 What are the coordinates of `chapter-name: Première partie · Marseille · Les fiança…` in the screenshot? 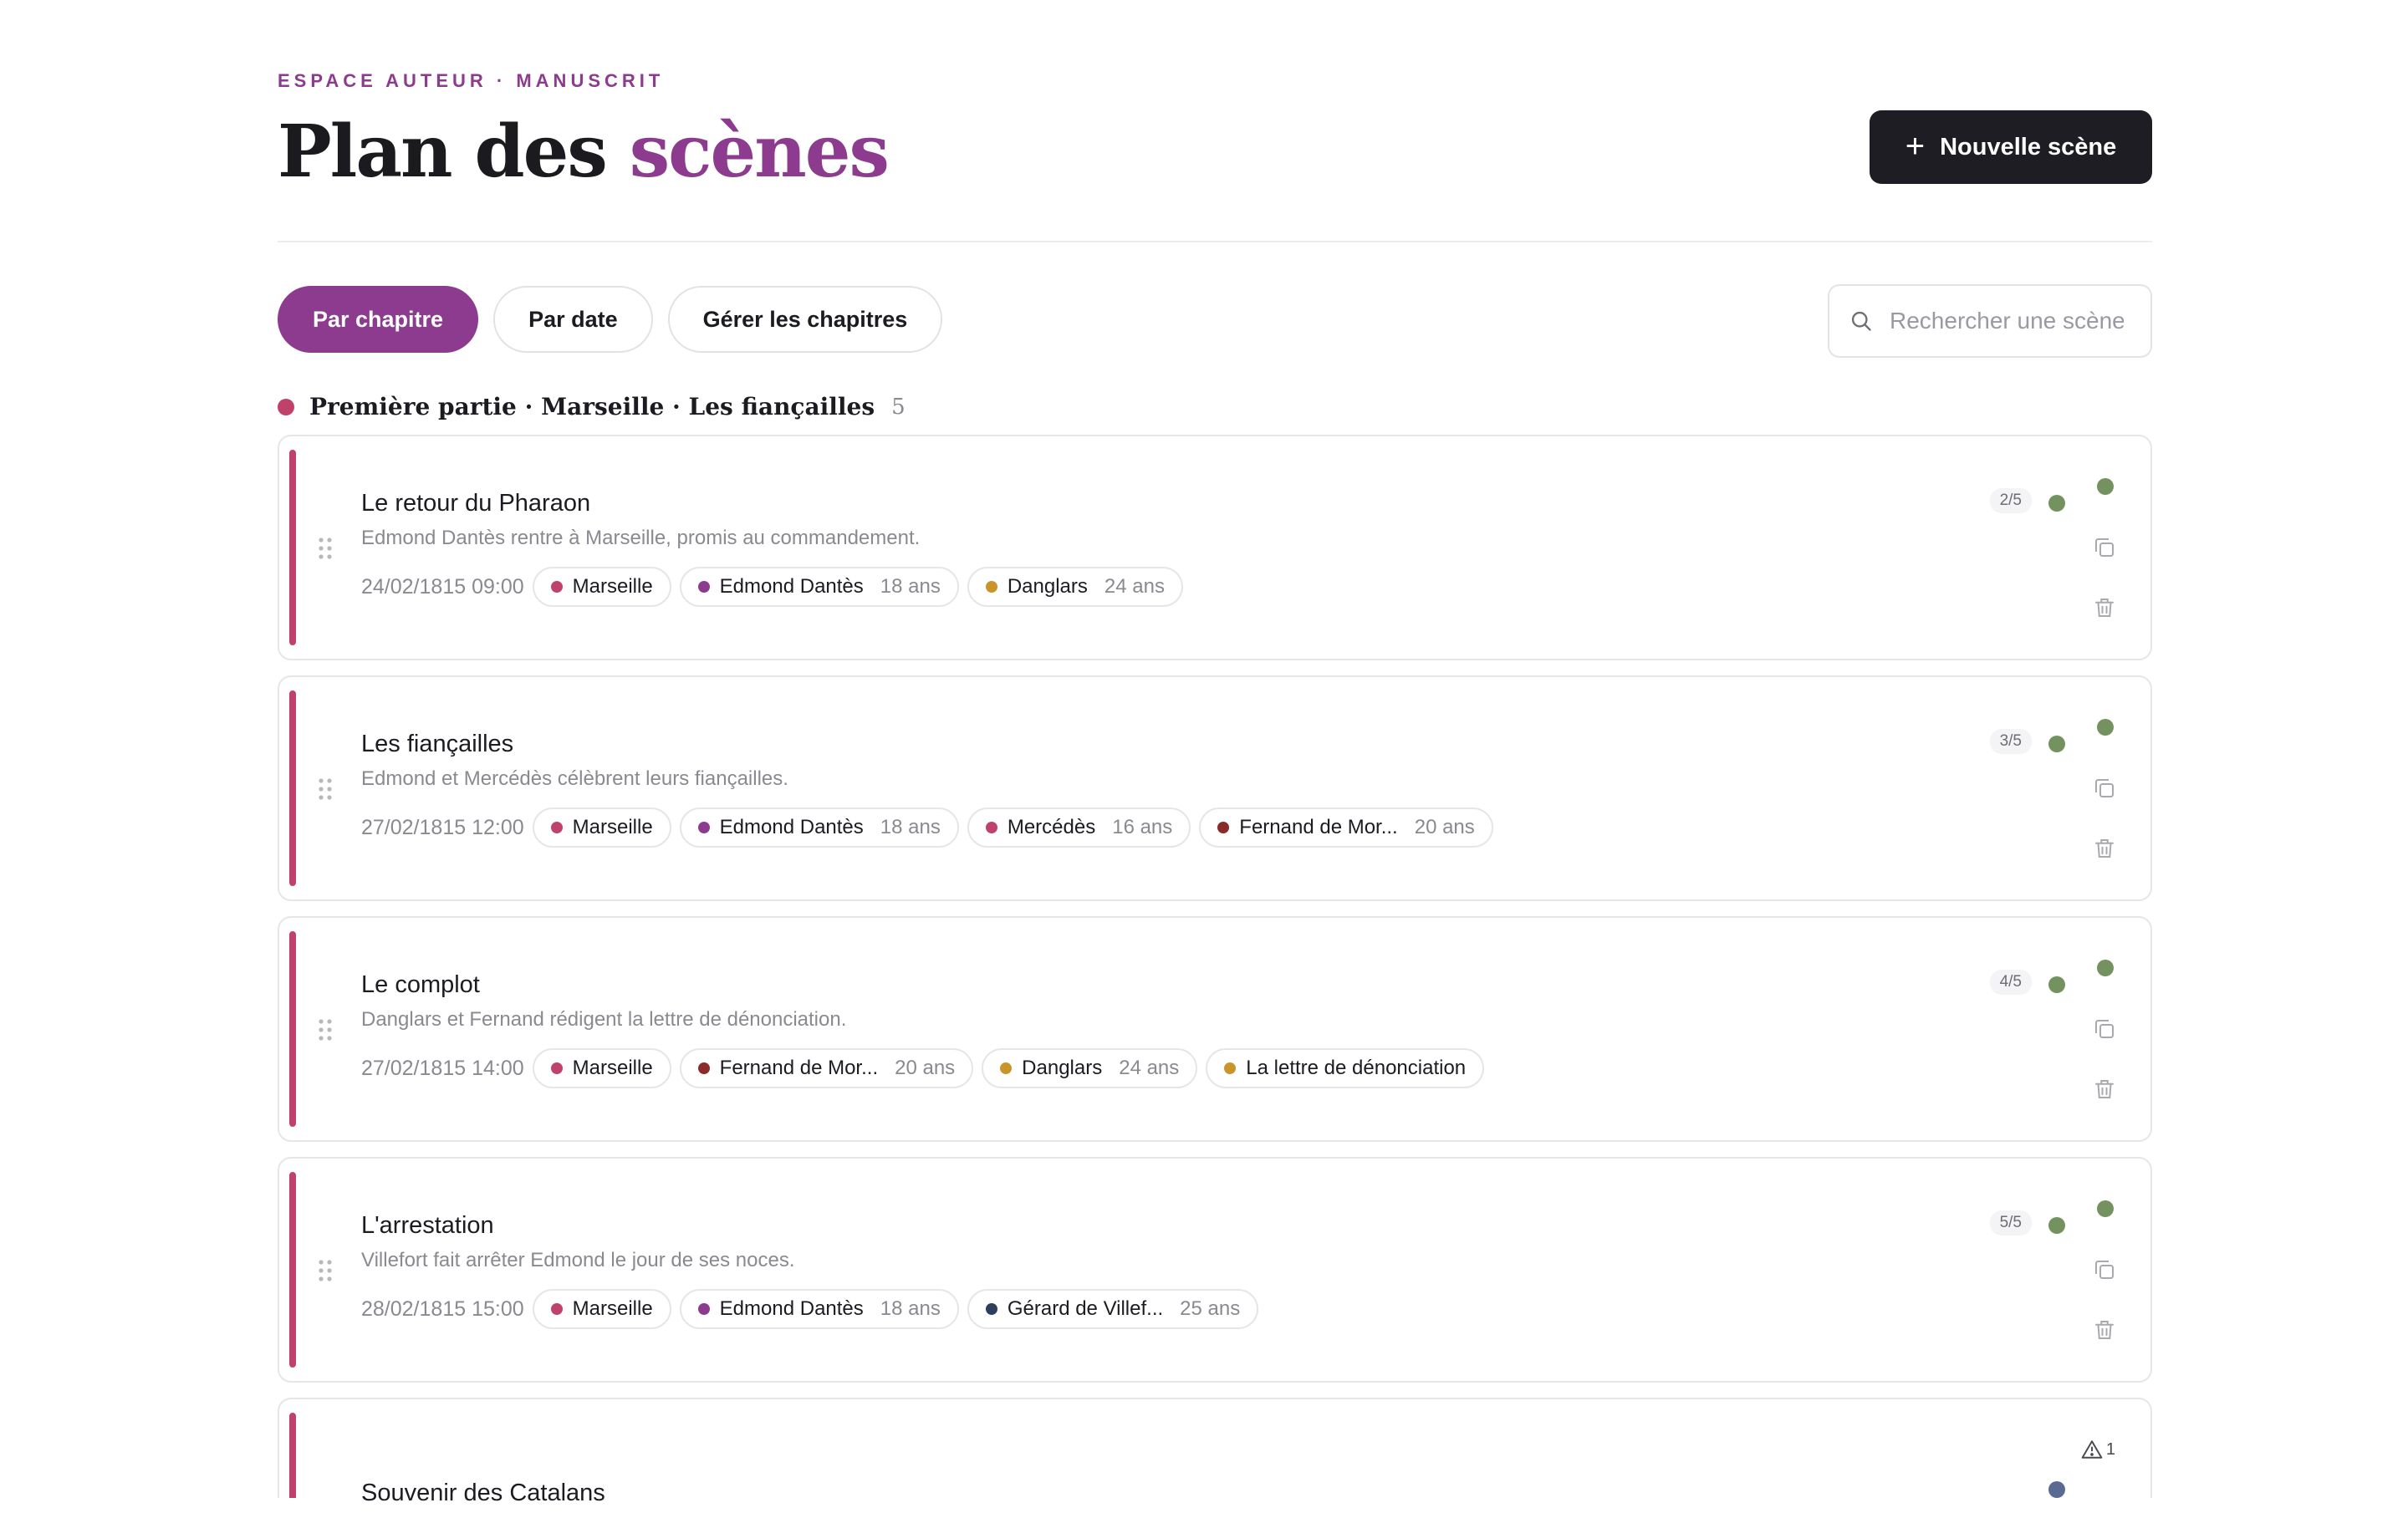 It's located at (592, 406).